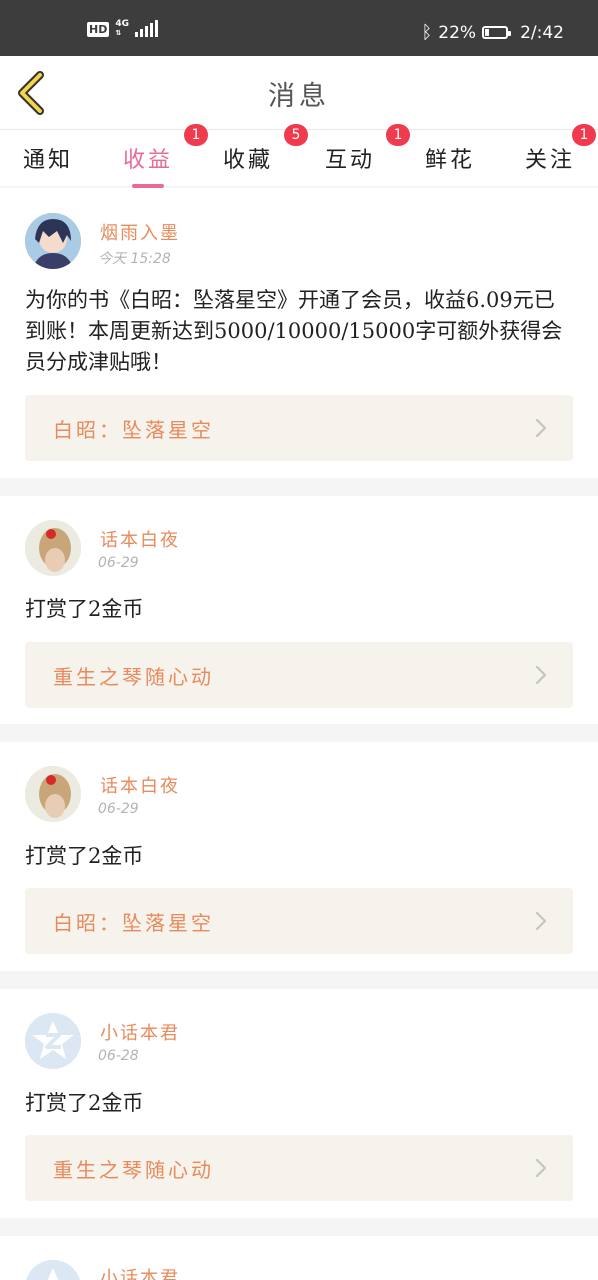 Image resolution: width=598 pixels, height=1280 pixels. I want to click on network-label: 4G, so click(122, 24).